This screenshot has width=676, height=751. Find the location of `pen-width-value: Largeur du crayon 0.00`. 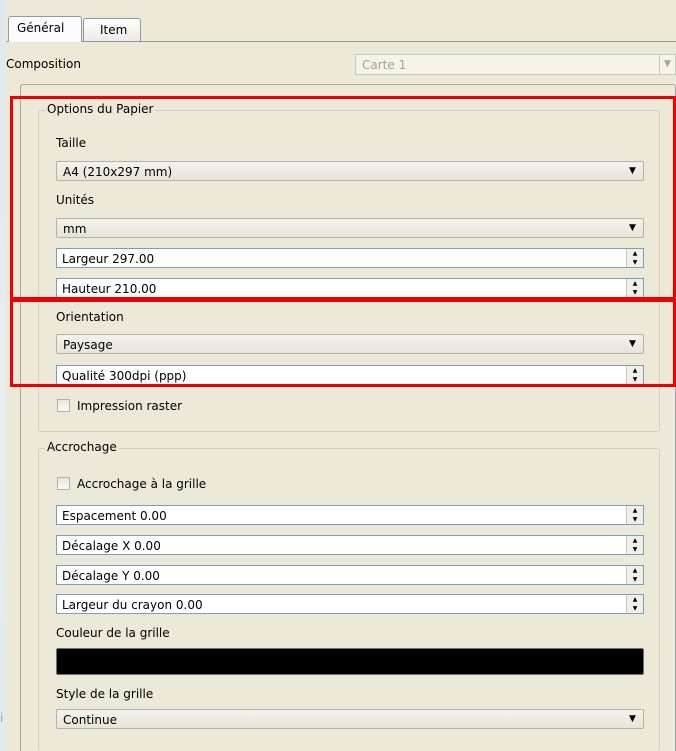

pen-width-value: Largeur du crayon 0.00 is located at coordinates (132, 605).